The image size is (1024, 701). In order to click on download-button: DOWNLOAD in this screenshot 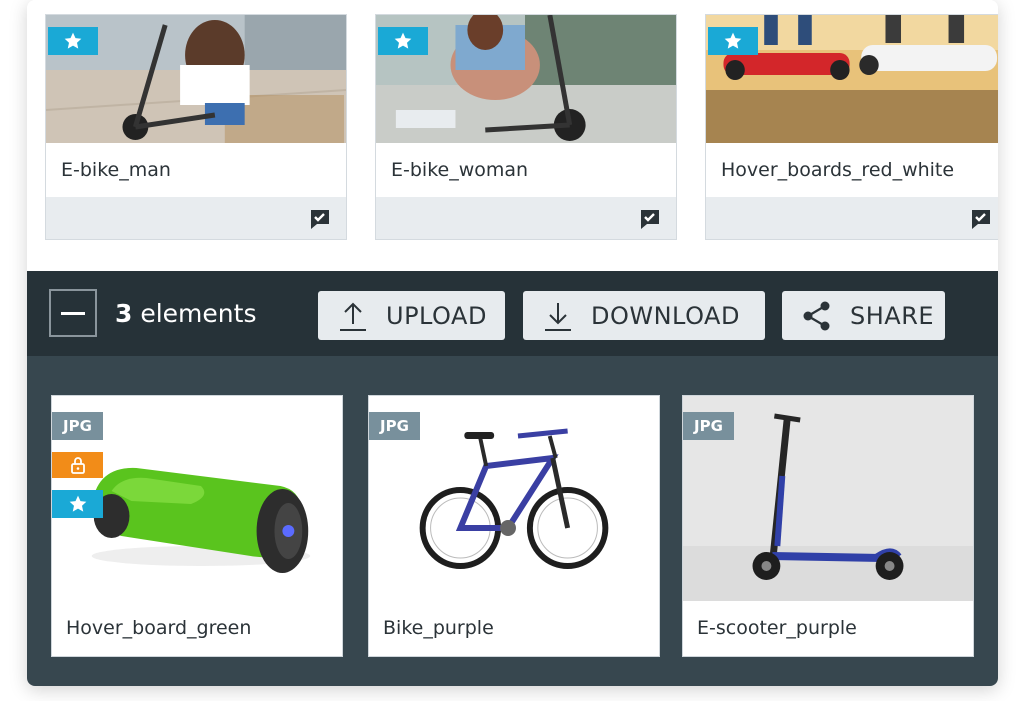, I will do `click(644, 315)`.